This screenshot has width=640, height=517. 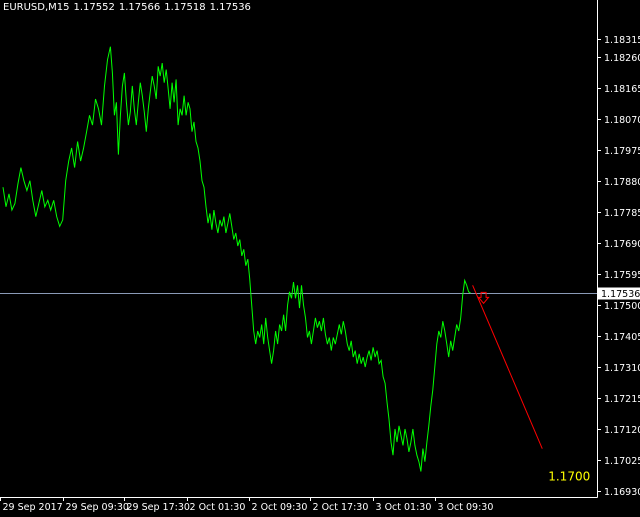 I want to click on x-tick-label: 29 Sep 09:30, so click(x=97, y=507).